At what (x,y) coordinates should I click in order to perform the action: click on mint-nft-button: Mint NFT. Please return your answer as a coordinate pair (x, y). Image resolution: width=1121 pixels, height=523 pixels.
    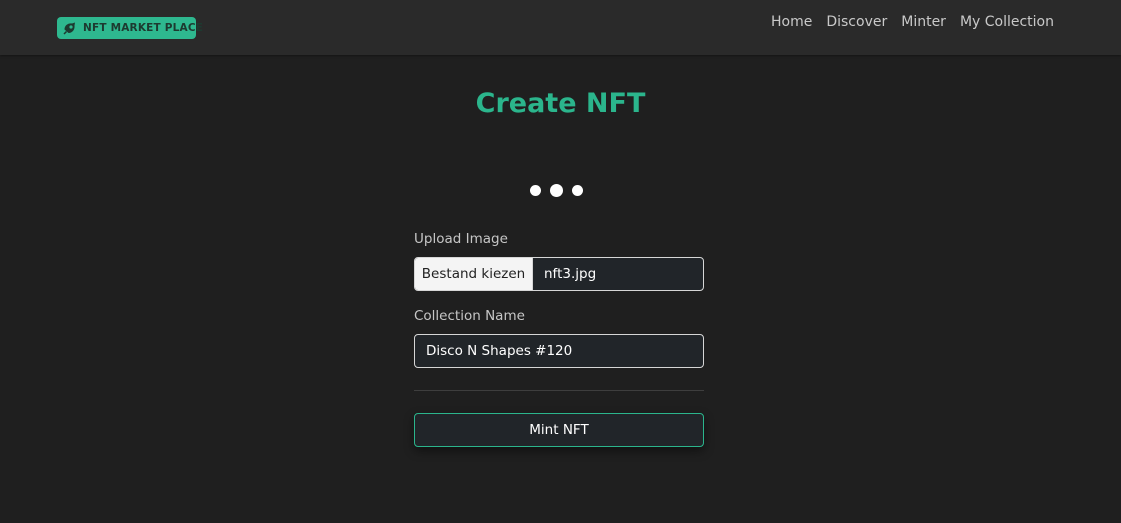
    Looking at the image, I should click on (559, 430).